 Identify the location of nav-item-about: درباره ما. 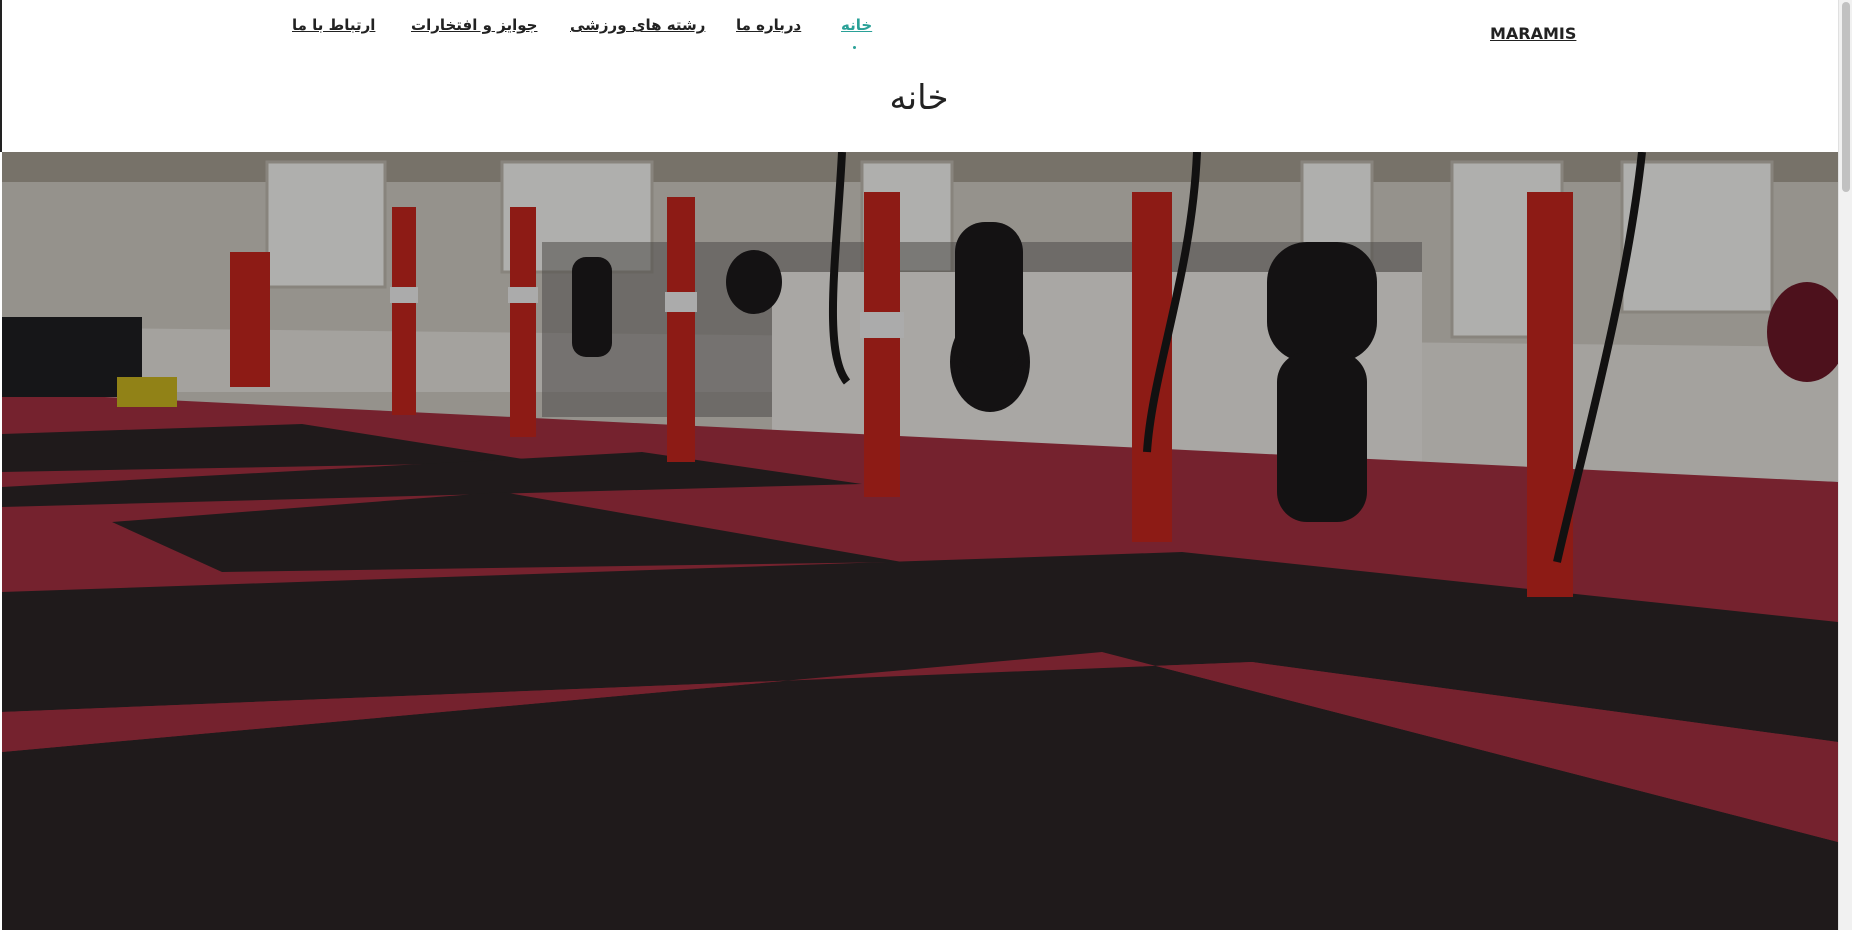
(768, 25).